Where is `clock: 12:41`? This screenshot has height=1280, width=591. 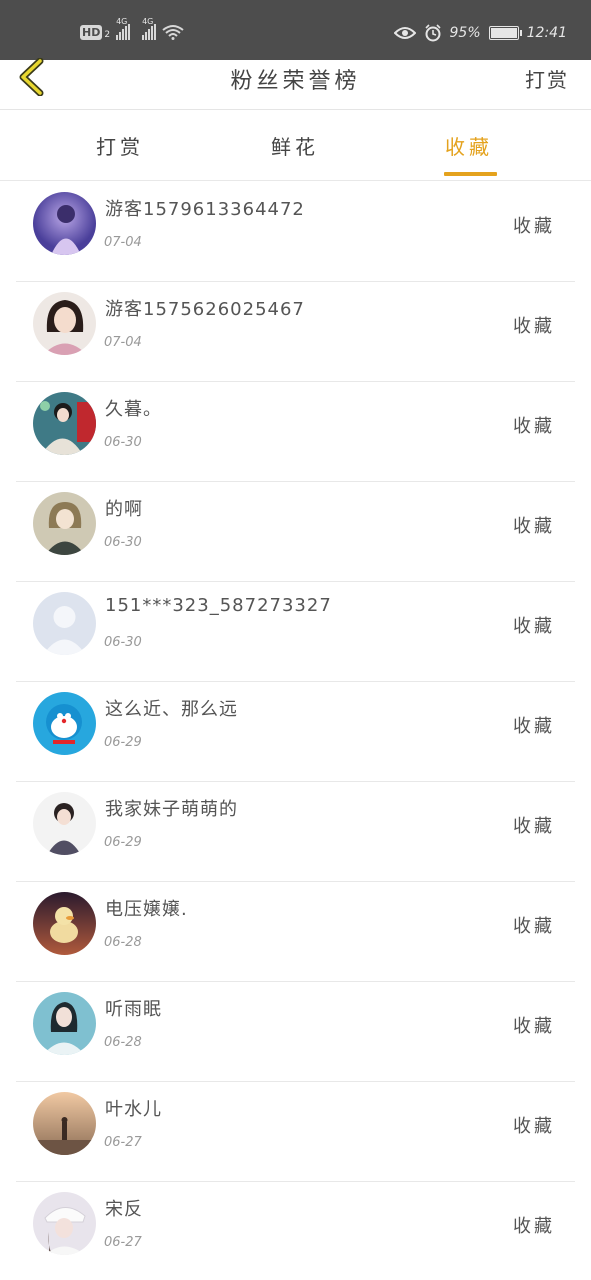 clock: 12:41 is located at coordinates (546, 33).